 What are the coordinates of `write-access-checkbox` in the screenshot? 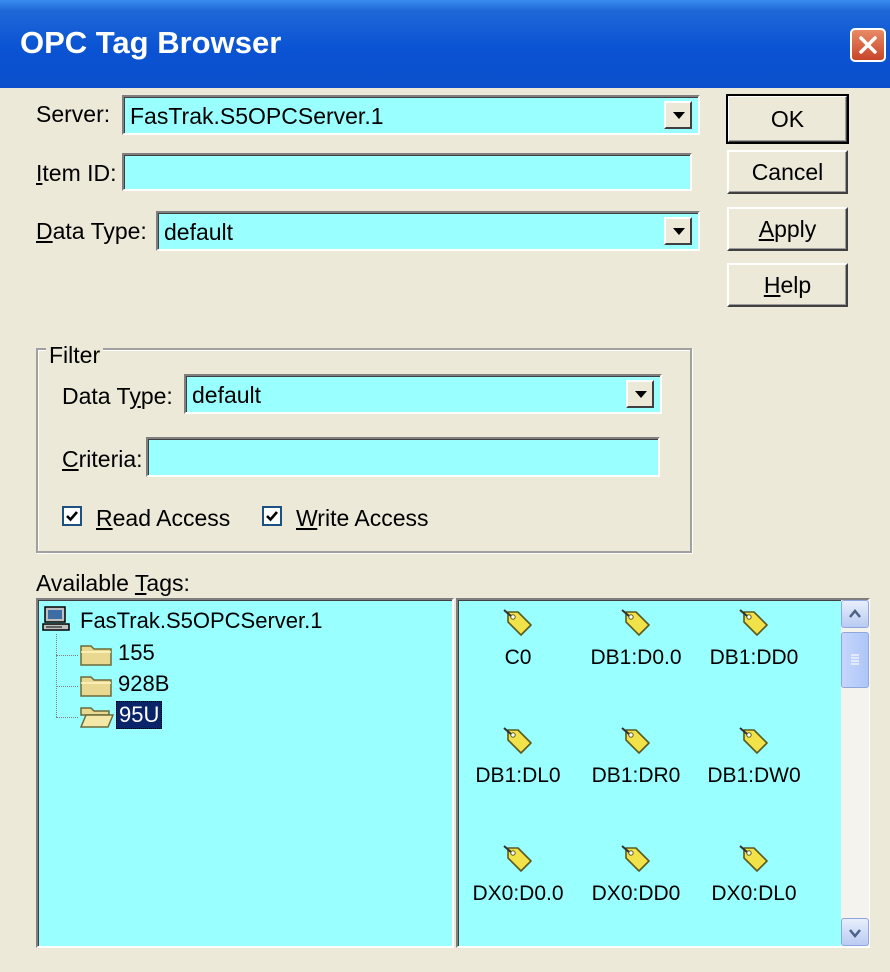 It's located at (272, 516).